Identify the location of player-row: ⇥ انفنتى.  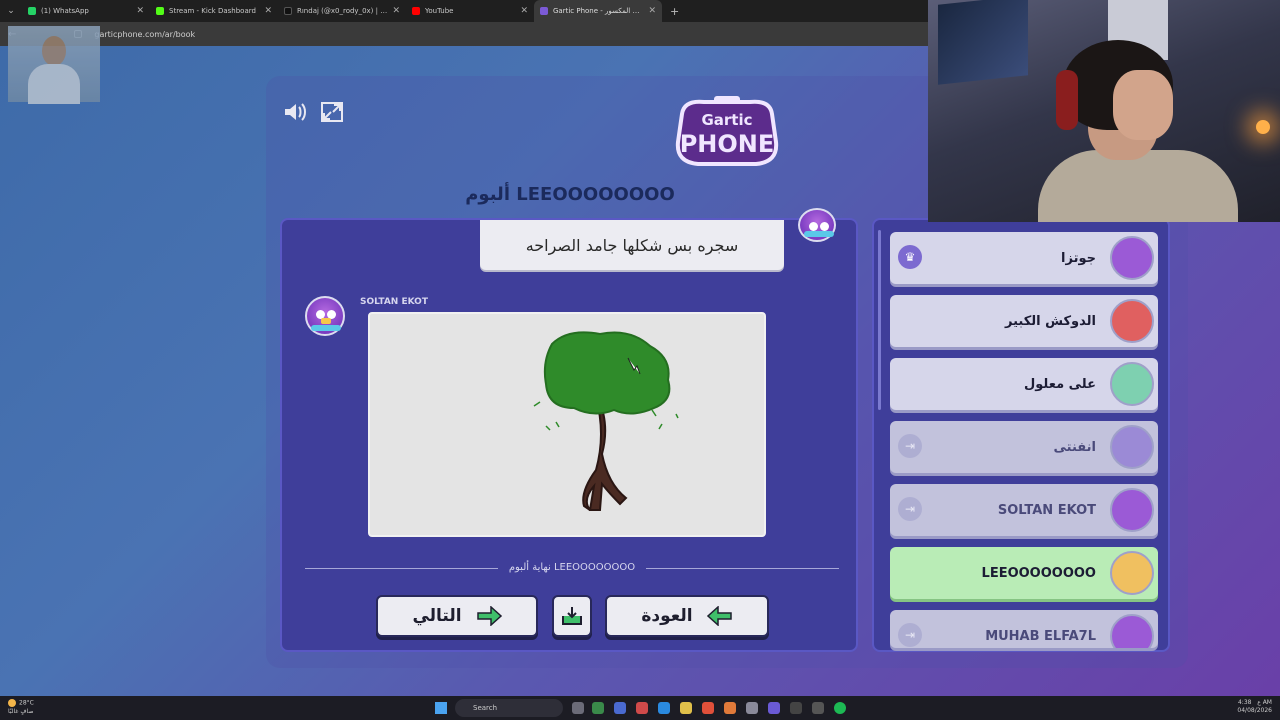
(1024, 447).